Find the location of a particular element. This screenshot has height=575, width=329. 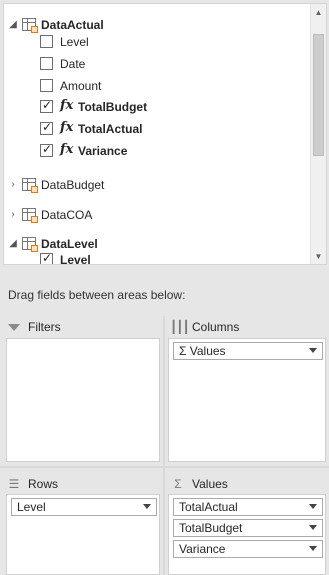

columns-area-header: ┃┃┃ Columns is located at coordinates (204, 327).